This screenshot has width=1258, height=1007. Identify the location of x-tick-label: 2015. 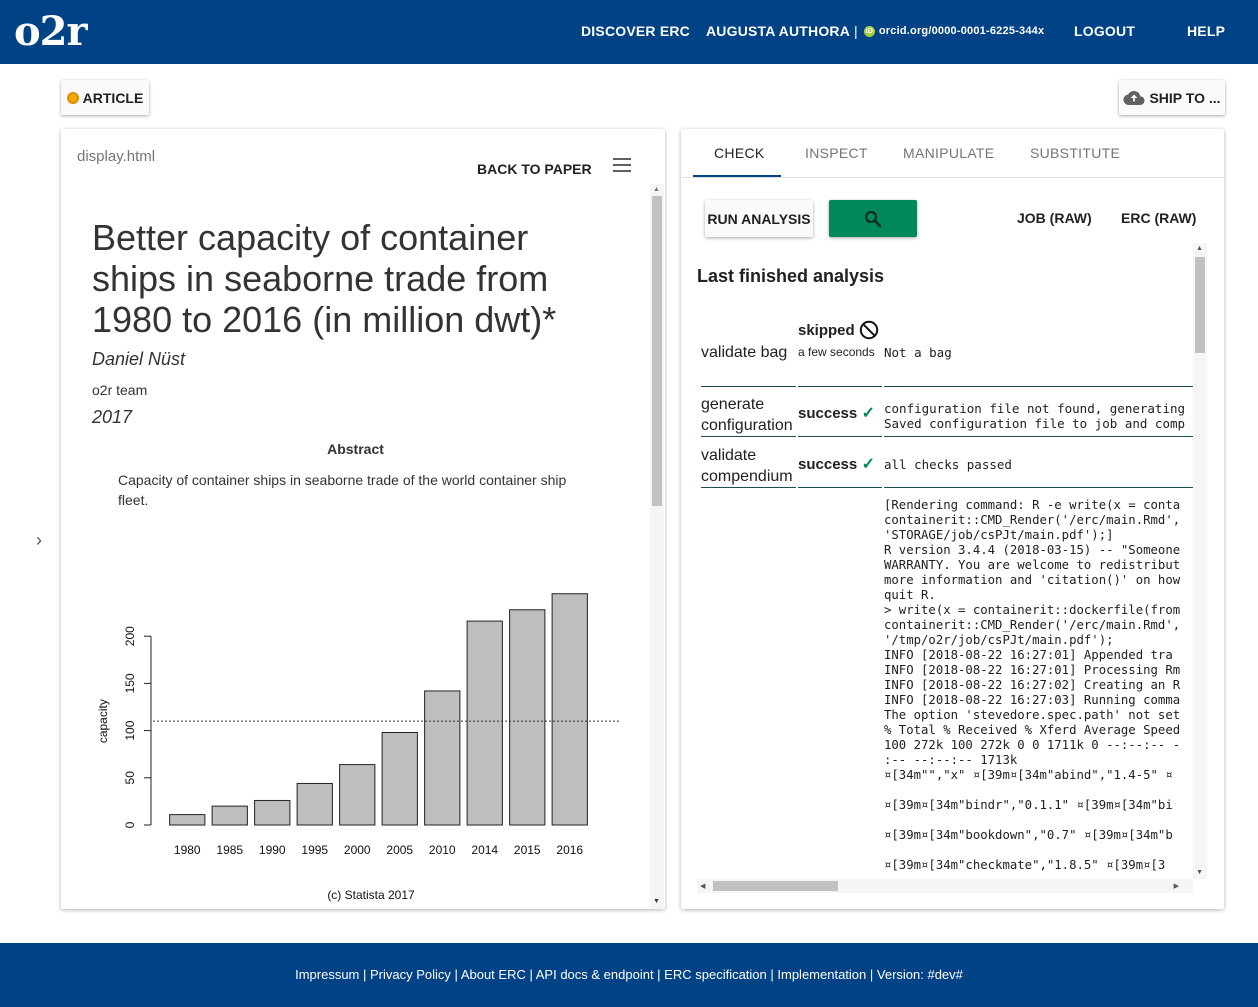
(527, 850).